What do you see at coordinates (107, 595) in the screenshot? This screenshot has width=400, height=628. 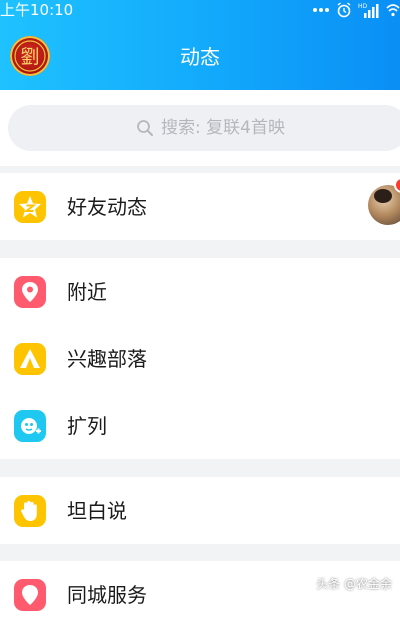 I see `menu-item-label: 同城服务` at bounding box center [107, 595].